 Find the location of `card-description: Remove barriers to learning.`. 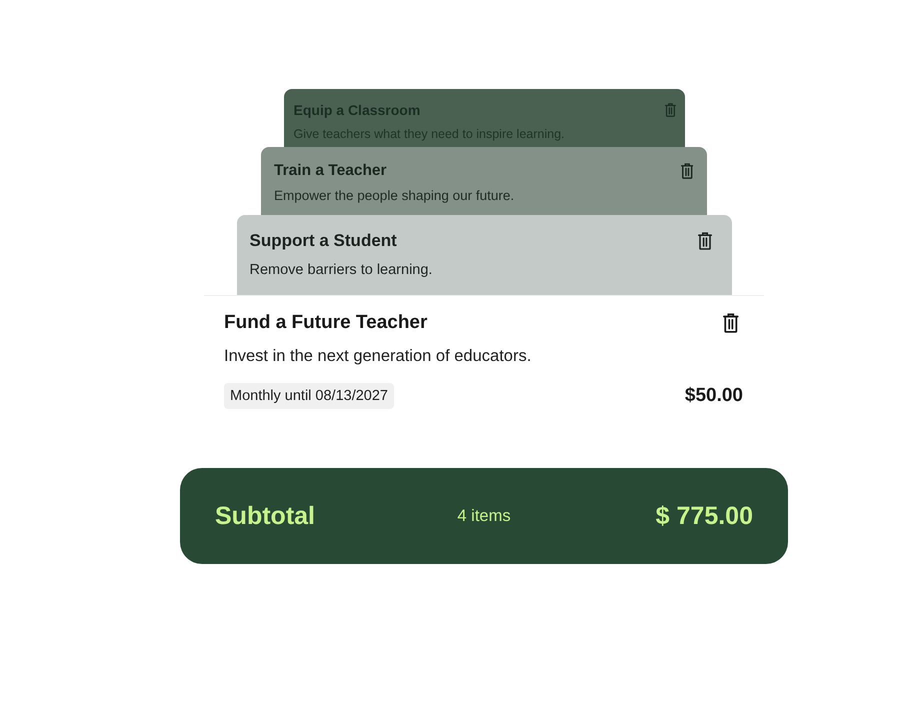

card-description: Remove barriers to learning. is located at coordinates (342, 270).